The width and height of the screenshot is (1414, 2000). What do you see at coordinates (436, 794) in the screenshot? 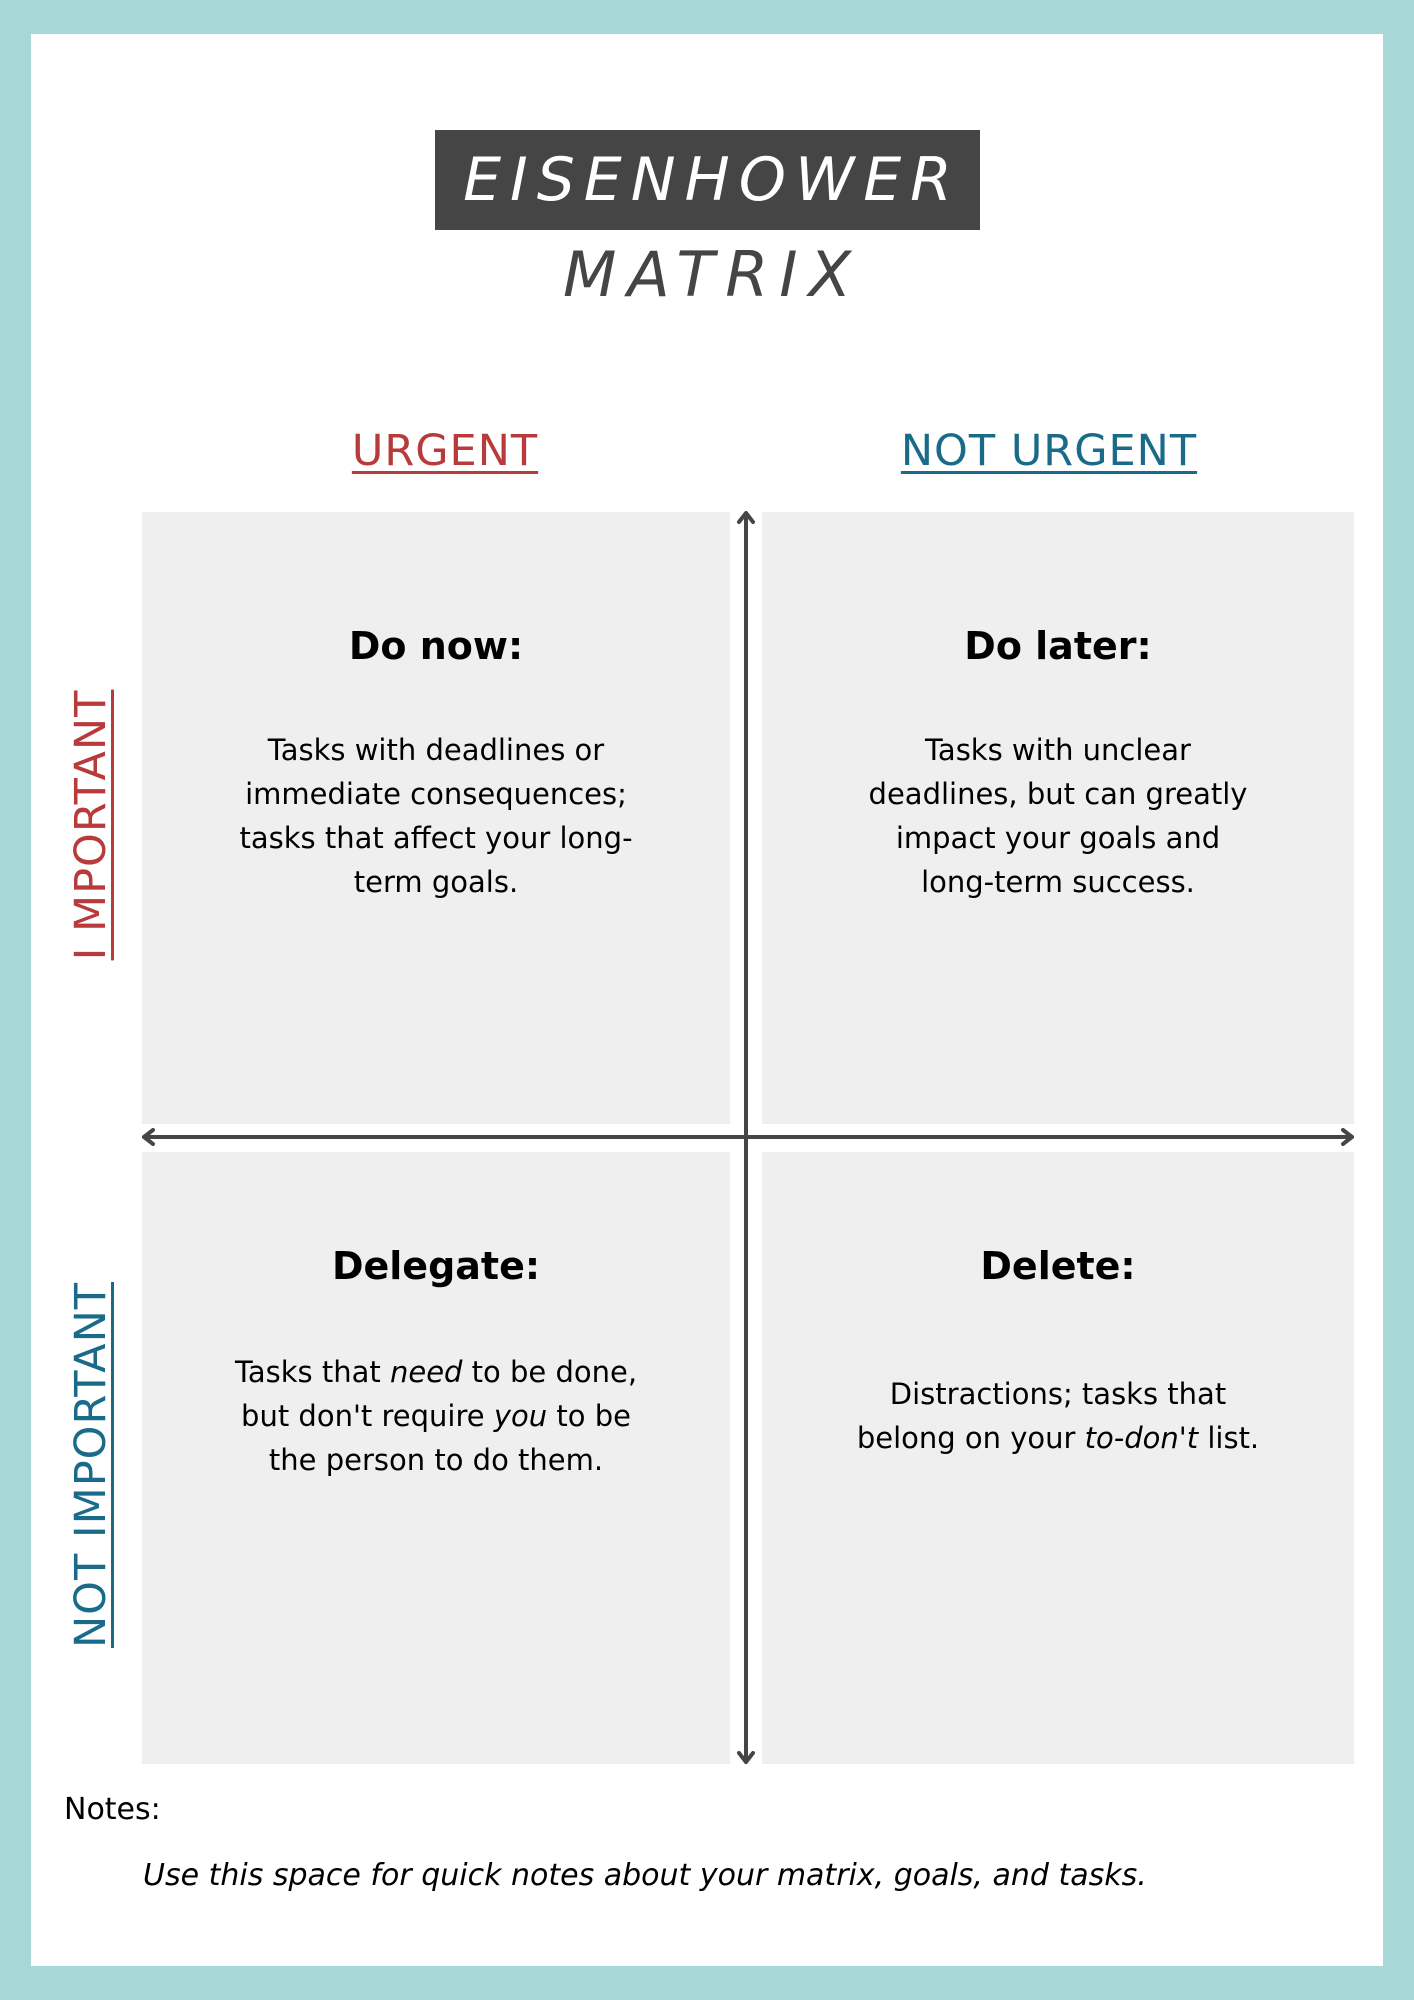
I see `description-line: immediate consequences;` at bounding box center [436, 794].